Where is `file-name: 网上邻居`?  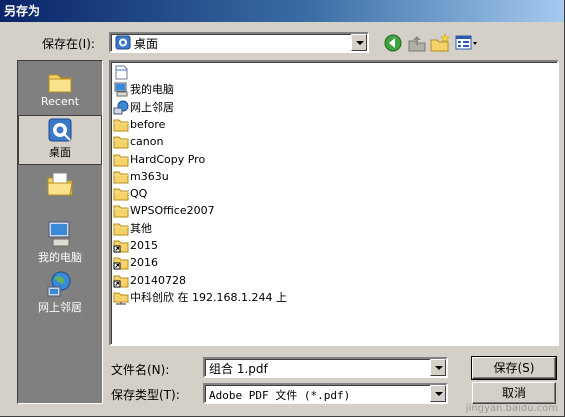 file-name: 网上邻居 is located at coordinates (152, 107).